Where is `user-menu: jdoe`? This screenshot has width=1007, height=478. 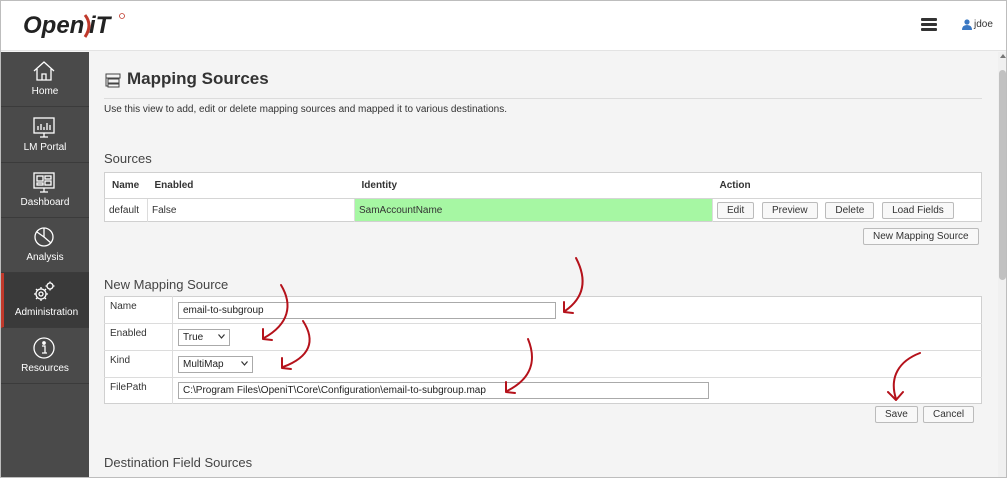 user-menu: jdoe is located at coordinates (977, 24).